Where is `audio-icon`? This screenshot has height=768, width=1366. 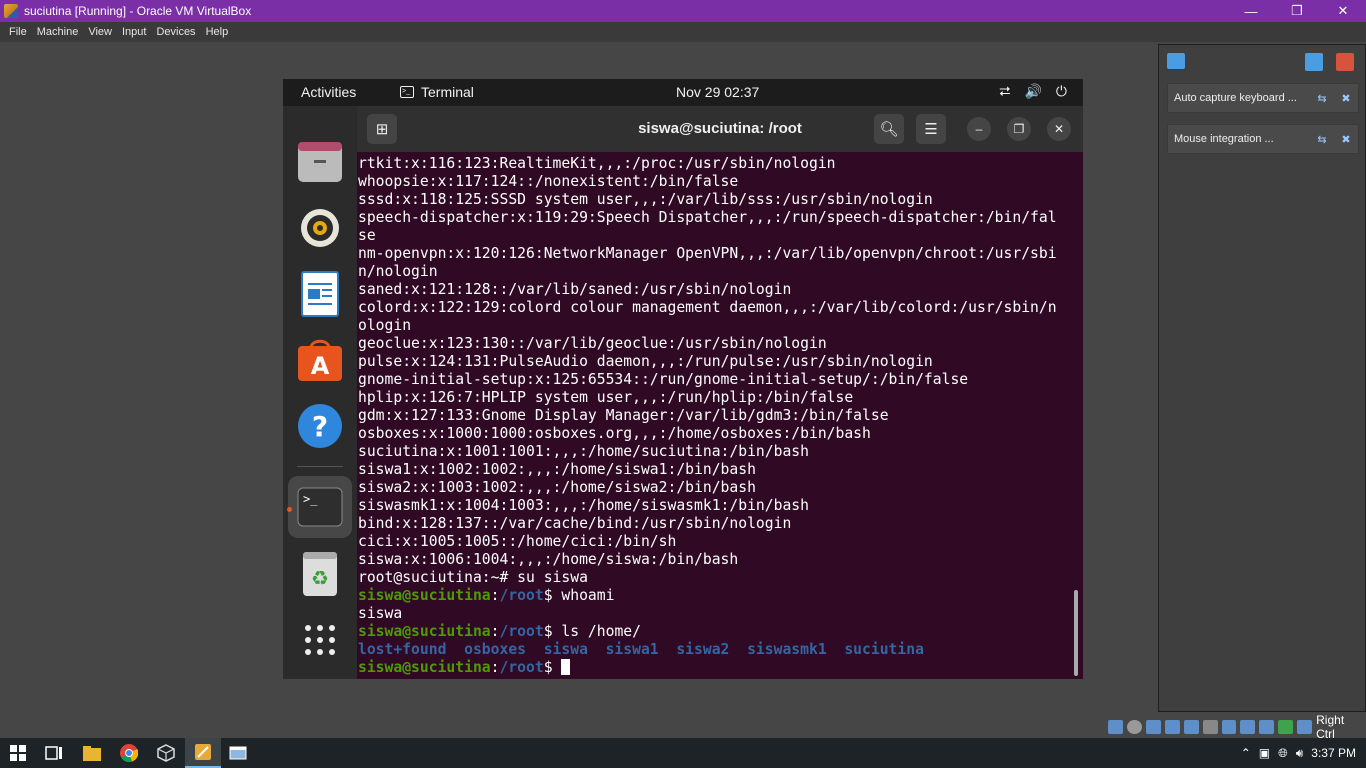
audio-icon is located at coordinates (1153, 727).